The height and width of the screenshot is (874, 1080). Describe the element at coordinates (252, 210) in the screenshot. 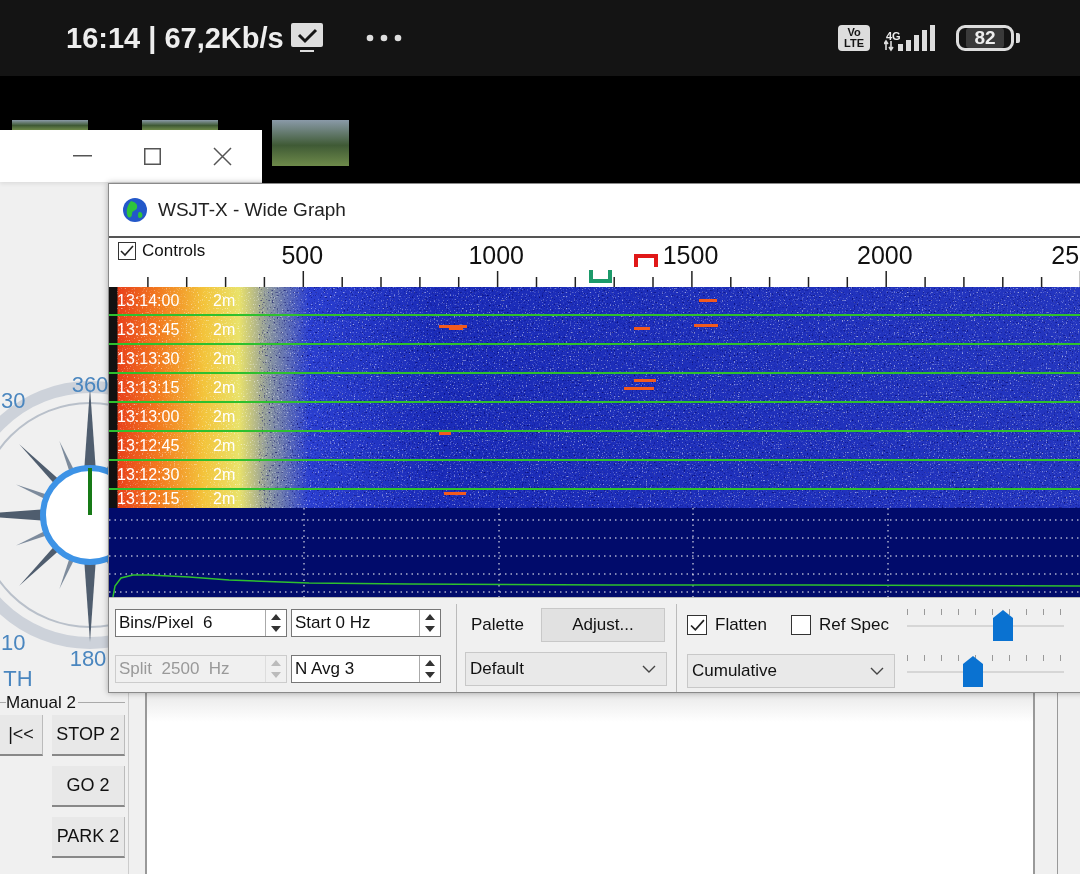

I see `window-title: WSJT-X - Wide Graph` at that location.